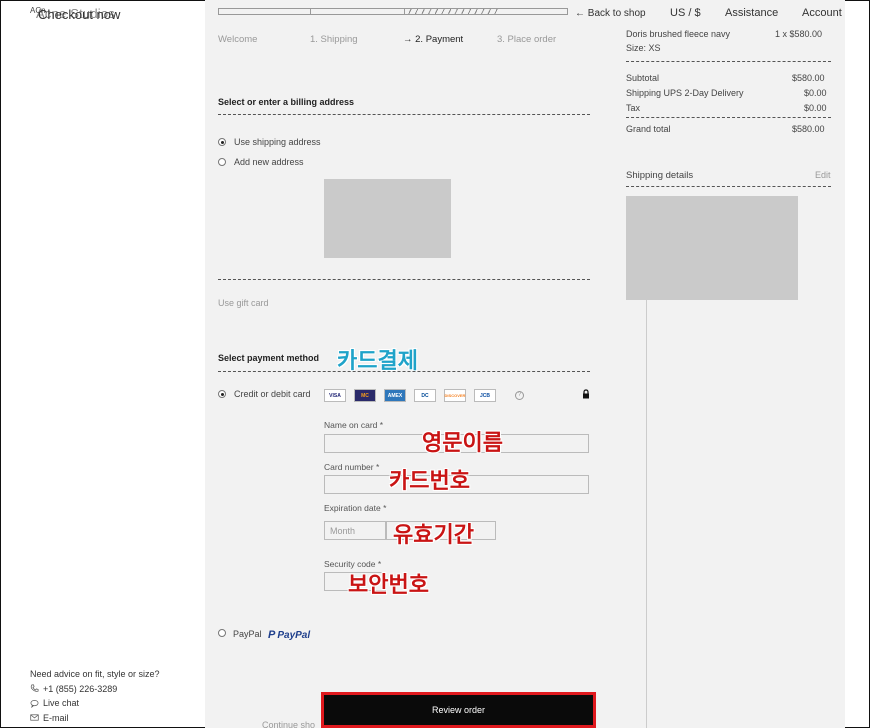 This screenshot has width=870, height=728. I want to click on credit-card-option: Credit or debit card, so click(264, 394).